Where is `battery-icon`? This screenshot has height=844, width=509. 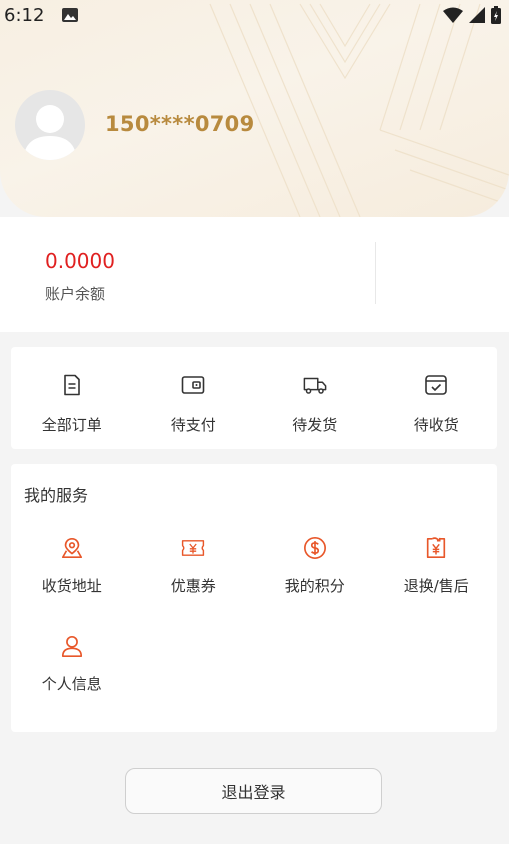
battery-icon is located at coordinates (496, 15).